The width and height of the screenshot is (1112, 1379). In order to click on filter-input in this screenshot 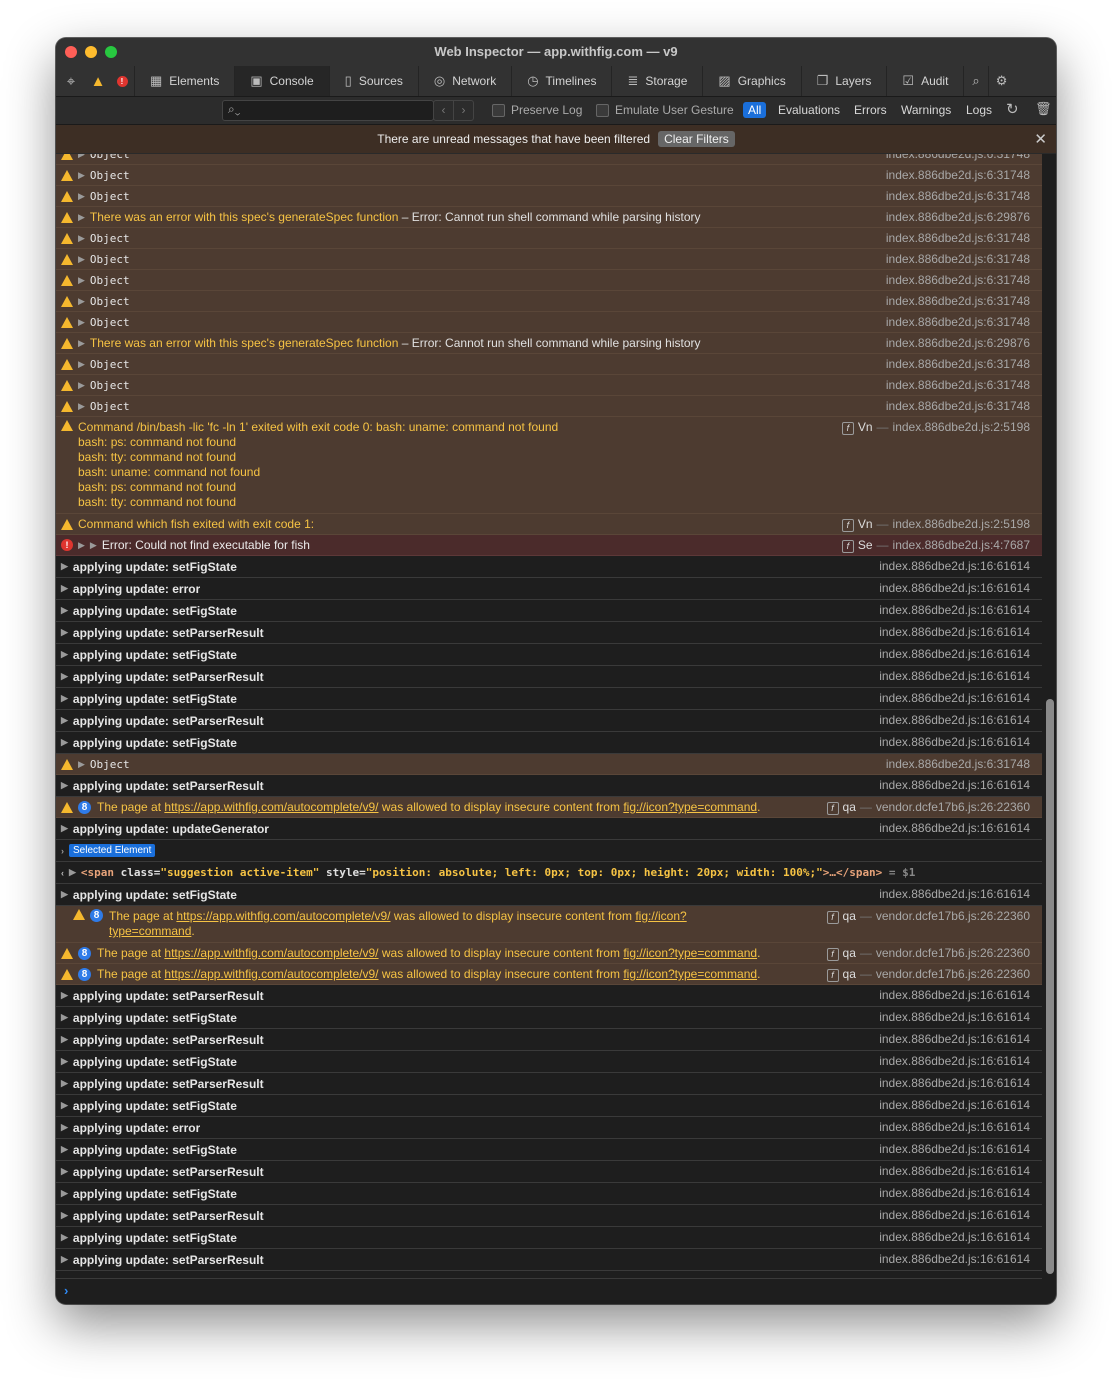, I will do `click(330, 110)`.